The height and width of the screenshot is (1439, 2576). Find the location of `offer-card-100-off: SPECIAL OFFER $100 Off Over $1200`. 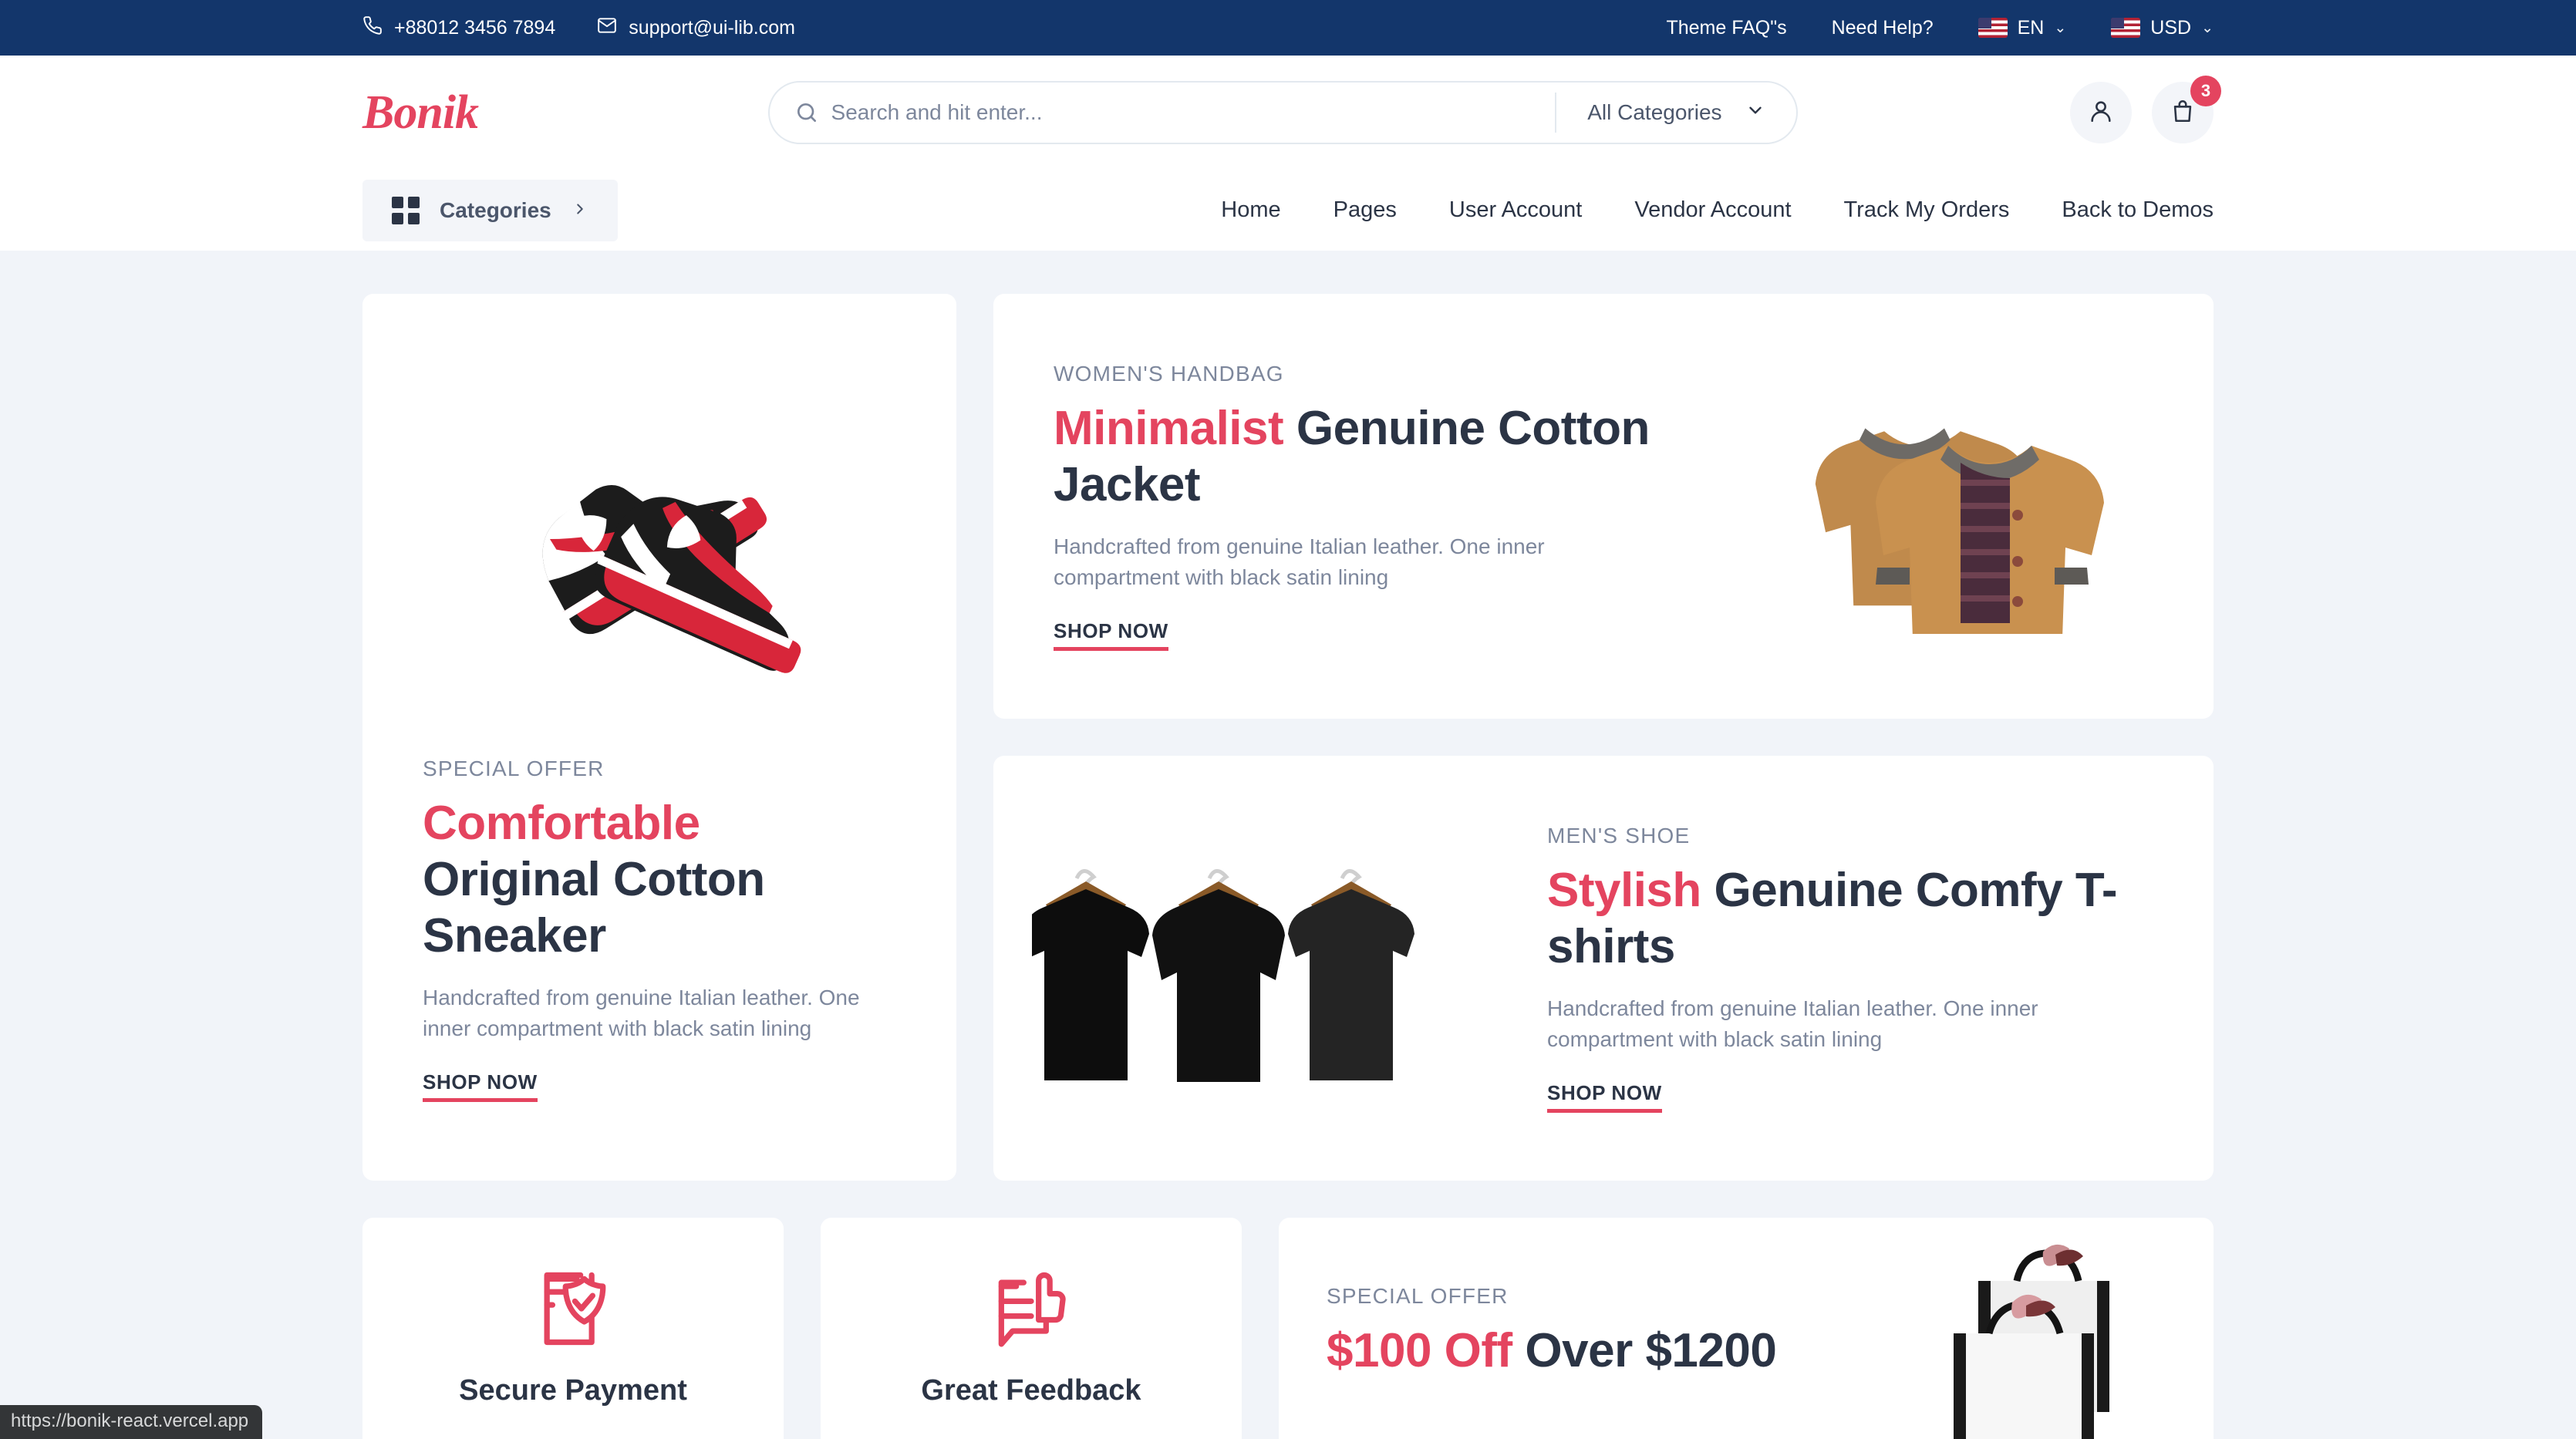

offer-card-100-off: SPECIAL OFFER $100 Off Over $1200 is located at coordinates (1746, 1328).